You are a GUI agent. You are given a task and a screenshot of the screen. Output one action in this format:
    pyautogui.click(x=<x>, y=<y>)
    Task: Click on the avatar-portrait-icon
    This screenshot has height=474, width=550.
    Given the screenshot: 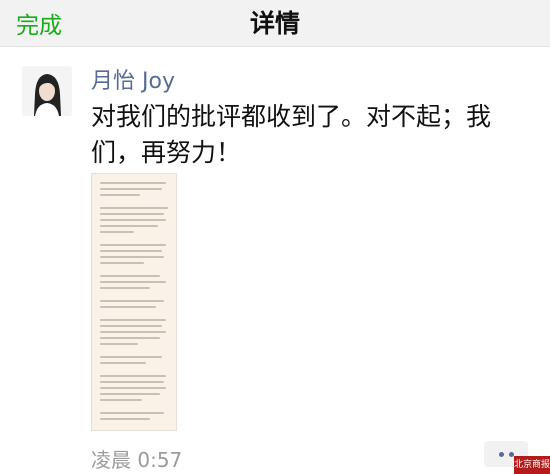 What is the action you would take?
    pyautogui.click(x=47, y=91)
    